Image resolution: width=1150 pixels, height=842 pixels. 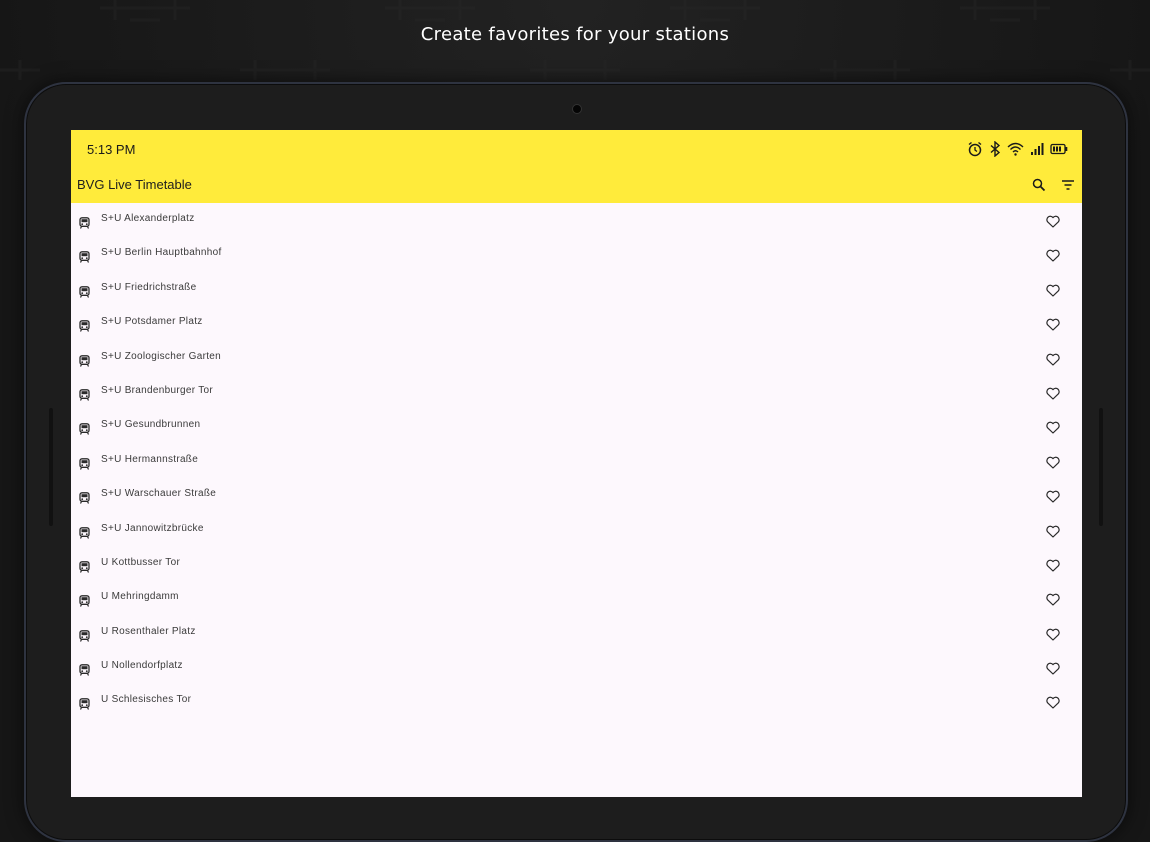 I want to click on station-name: S+U Friedrichstraße, so click(x=149, y=287).